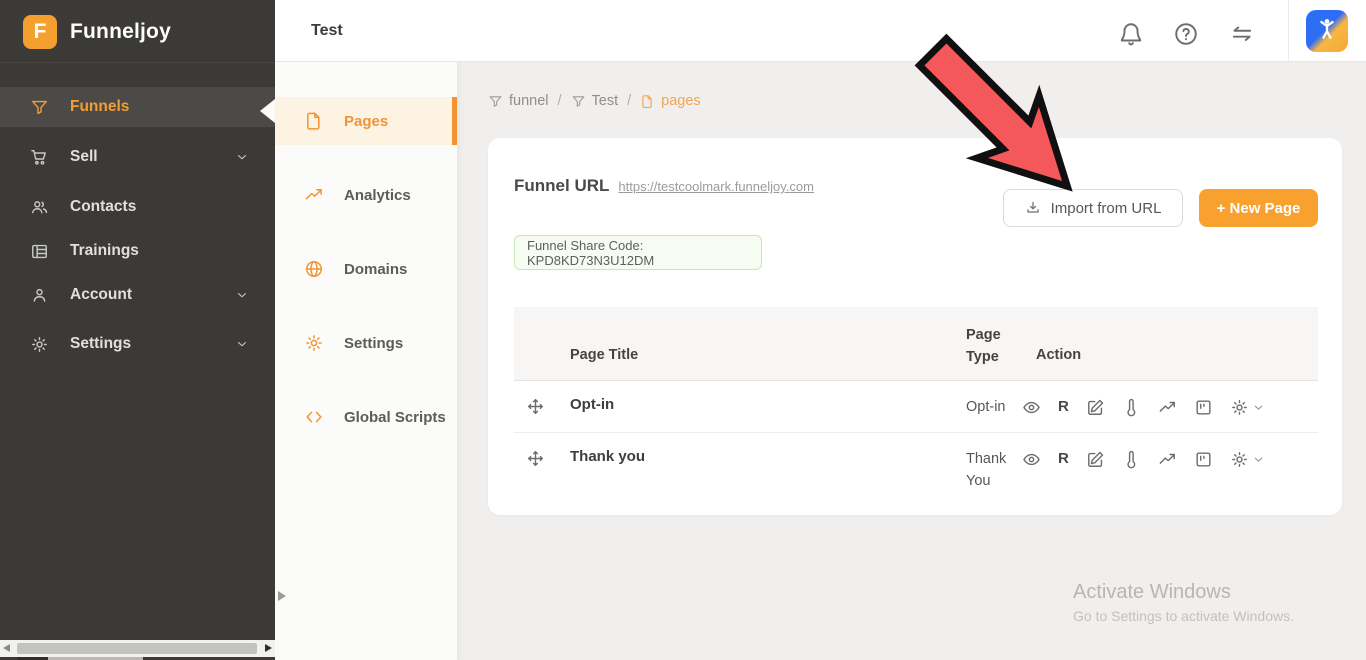 This screenshot has width=1366, height=660. What do you see at coordinates (137, 107) in the screenshot?
I see `sidebar-item-funnels: Funnels` at bounding box center [137, 107].